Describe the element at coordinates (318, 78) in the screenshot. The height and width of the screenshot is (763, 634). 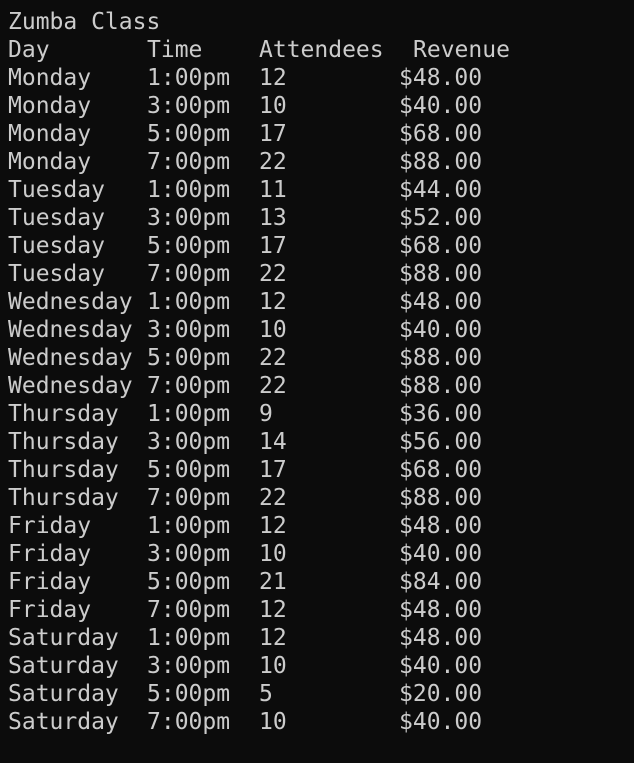
I see `table-row: Monday 1:00pm 12 $48.00` at that location.